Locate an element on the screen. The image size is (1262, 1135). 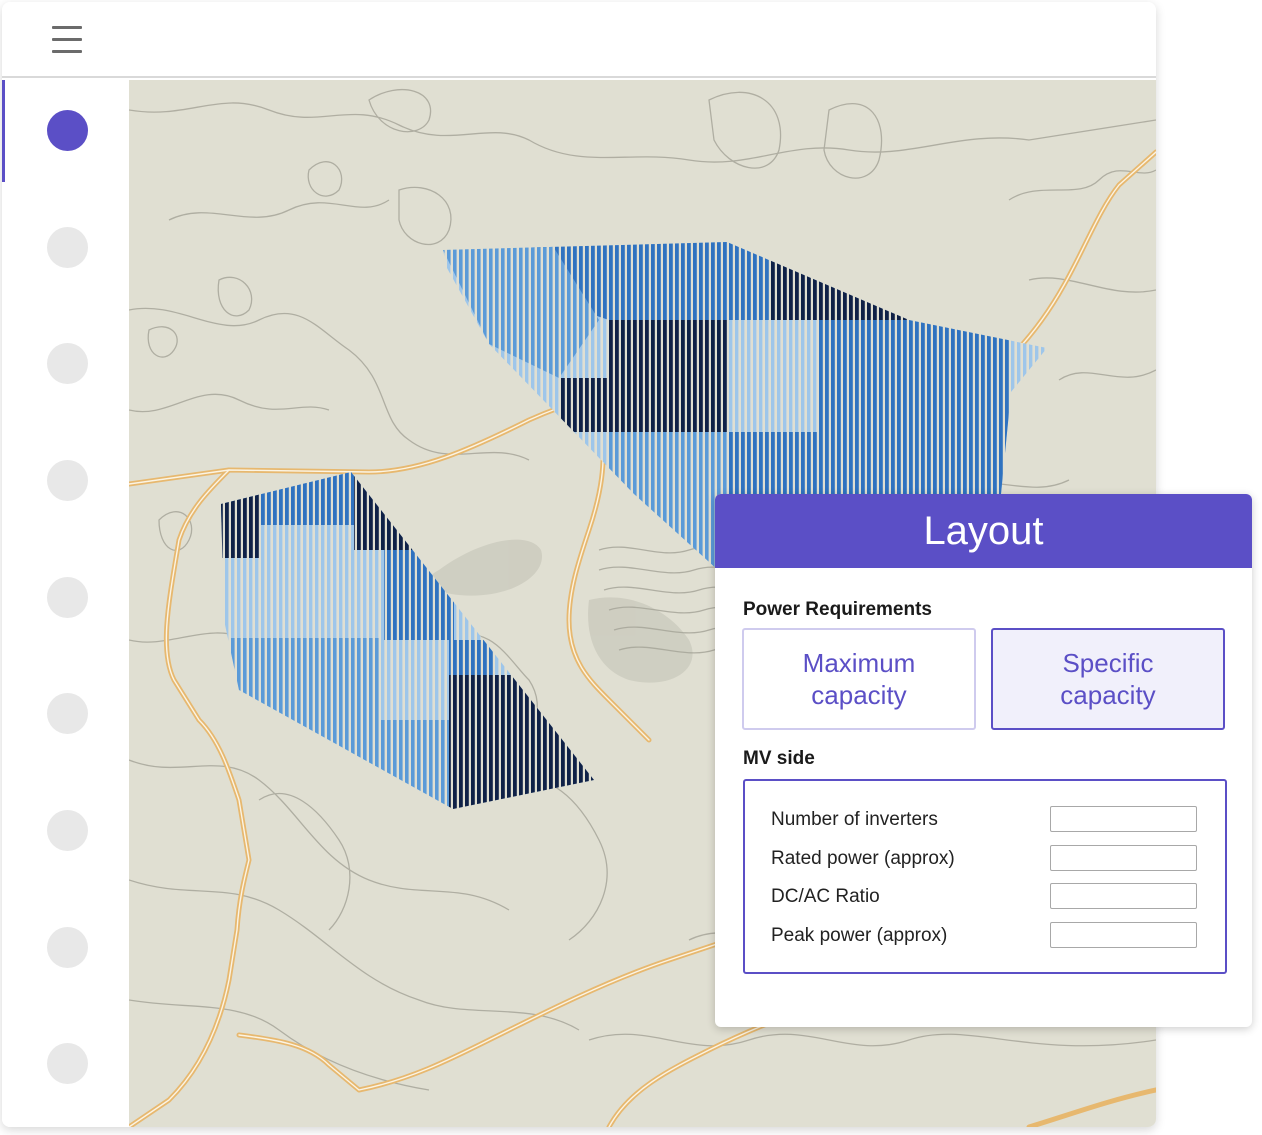
dc-ac-ratio-input is located at coordinates (1123, 896).